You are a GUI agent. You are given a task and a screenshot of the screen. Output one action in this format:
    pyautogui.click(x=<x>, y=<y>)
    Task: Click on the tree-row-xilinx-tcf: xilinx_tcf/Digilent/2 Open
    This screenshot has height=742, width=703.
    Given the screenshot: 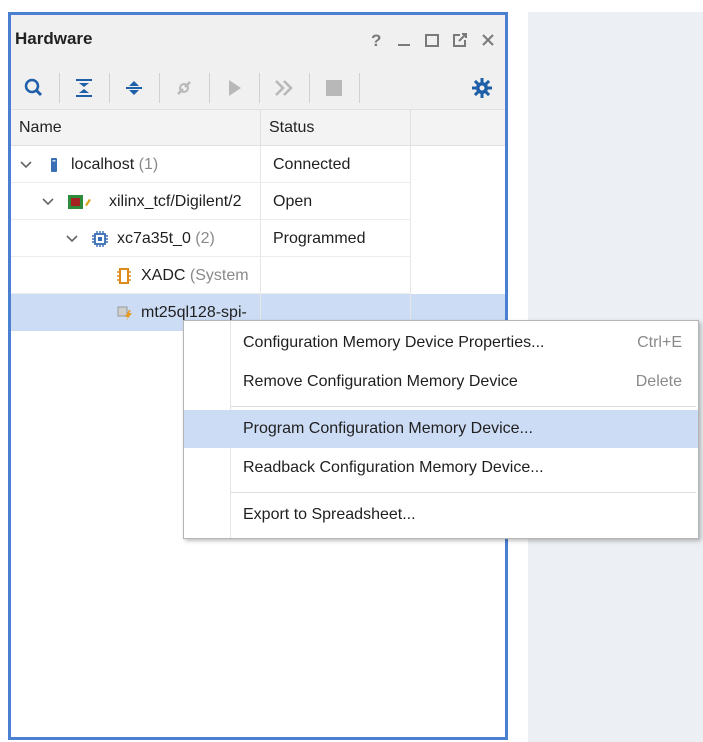 What is the action you would take?
    pyautogui.click(x=258, y=201)
    